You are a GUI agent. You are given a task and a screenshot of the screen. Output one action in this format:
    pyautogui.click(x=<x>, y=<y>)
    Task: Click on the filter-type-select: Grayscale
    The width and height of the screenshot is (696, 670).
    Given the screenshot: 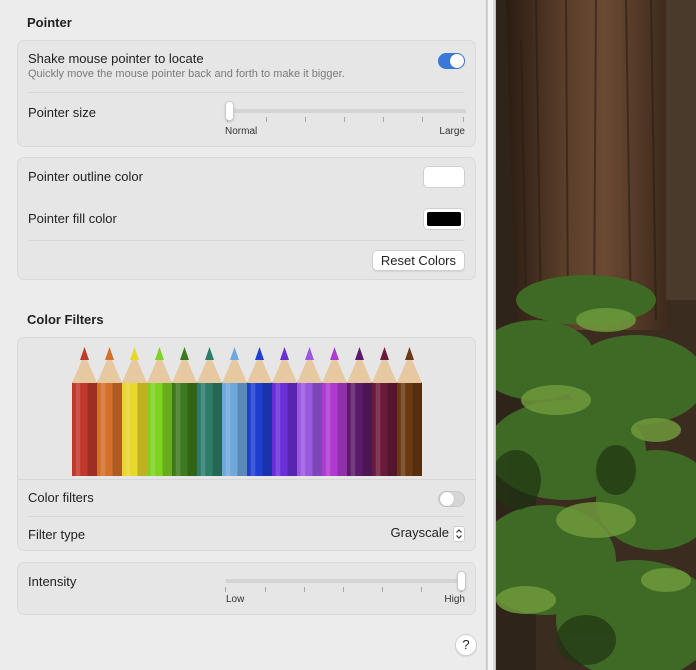 What is the action you would take?
    pyautogui.click(x=427, y=533)
    